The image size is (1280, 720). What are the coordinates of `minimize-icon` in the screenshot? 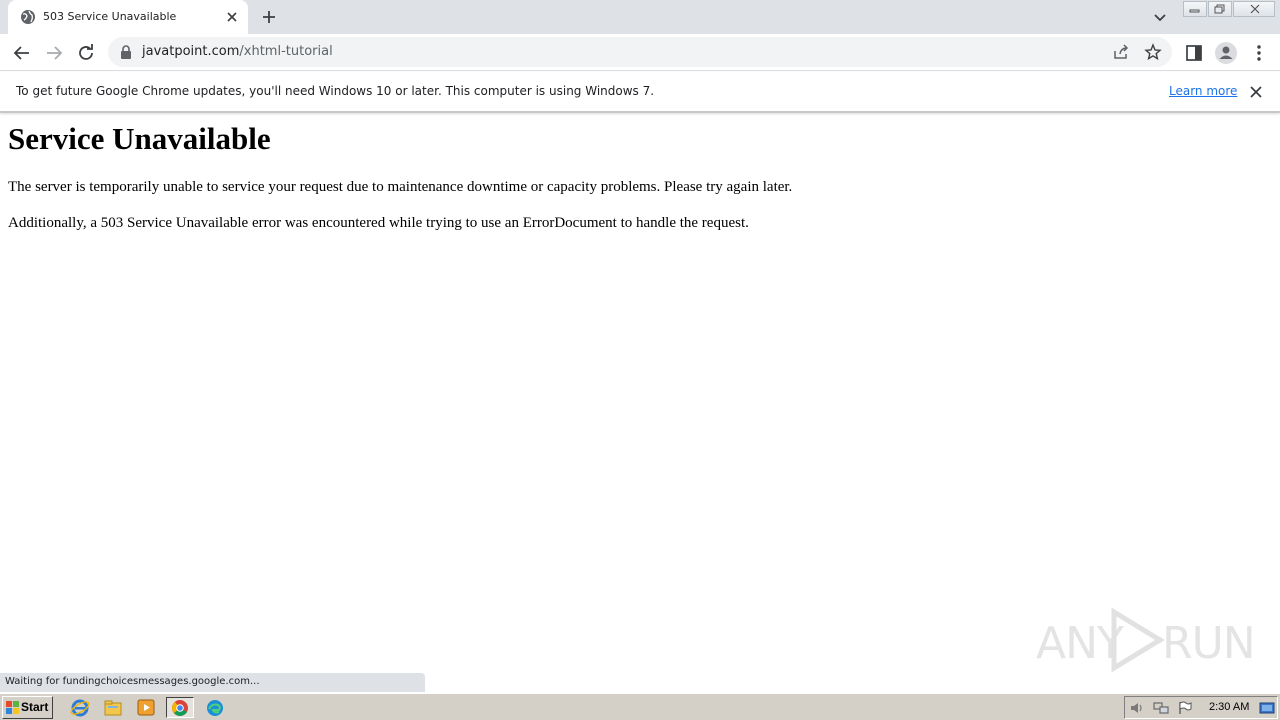 It's located at (1194, 11).